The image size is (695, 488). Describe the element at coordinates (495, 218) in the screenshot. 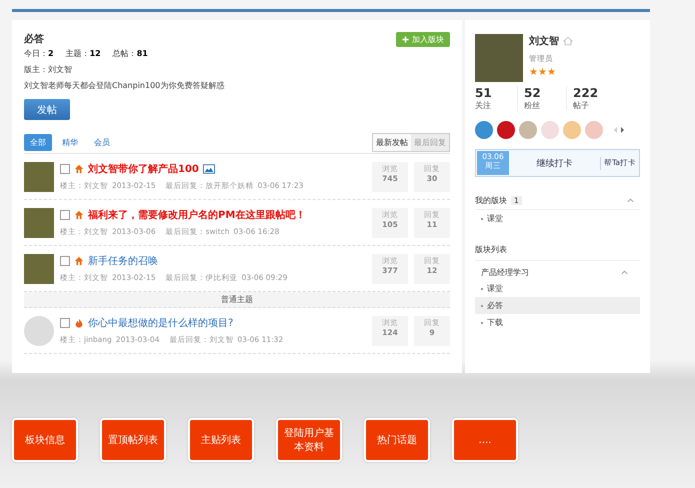

I see `board-link: 课堂` at that location.